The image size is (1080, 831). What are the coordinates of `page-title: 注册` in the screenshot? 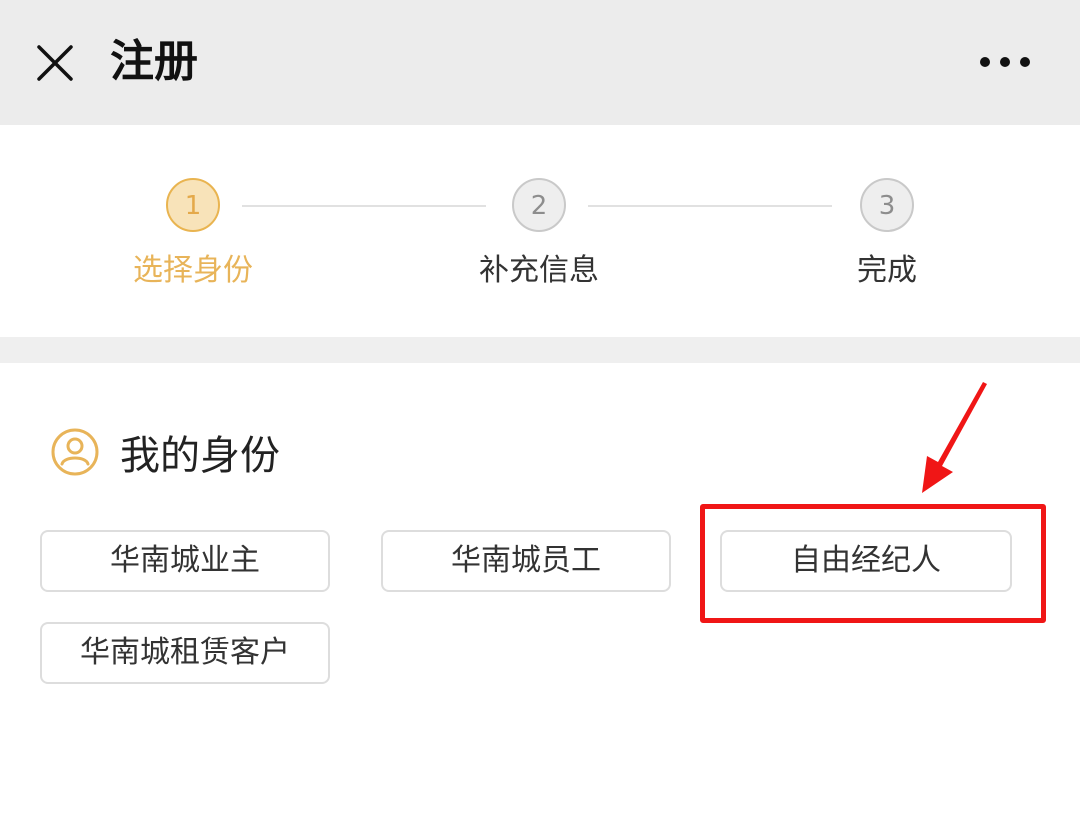 It's located at (154, 61).